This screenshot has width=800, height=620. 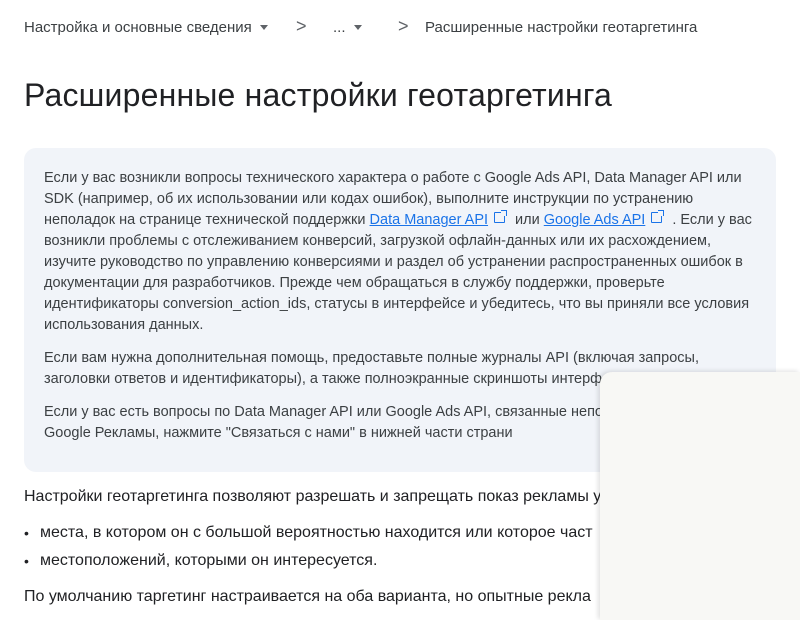 What do you see at coordinates (429, 220) in the screenshot?
I see `data-manager-api-link: Data Manager API` at bounding box center [429, 220].